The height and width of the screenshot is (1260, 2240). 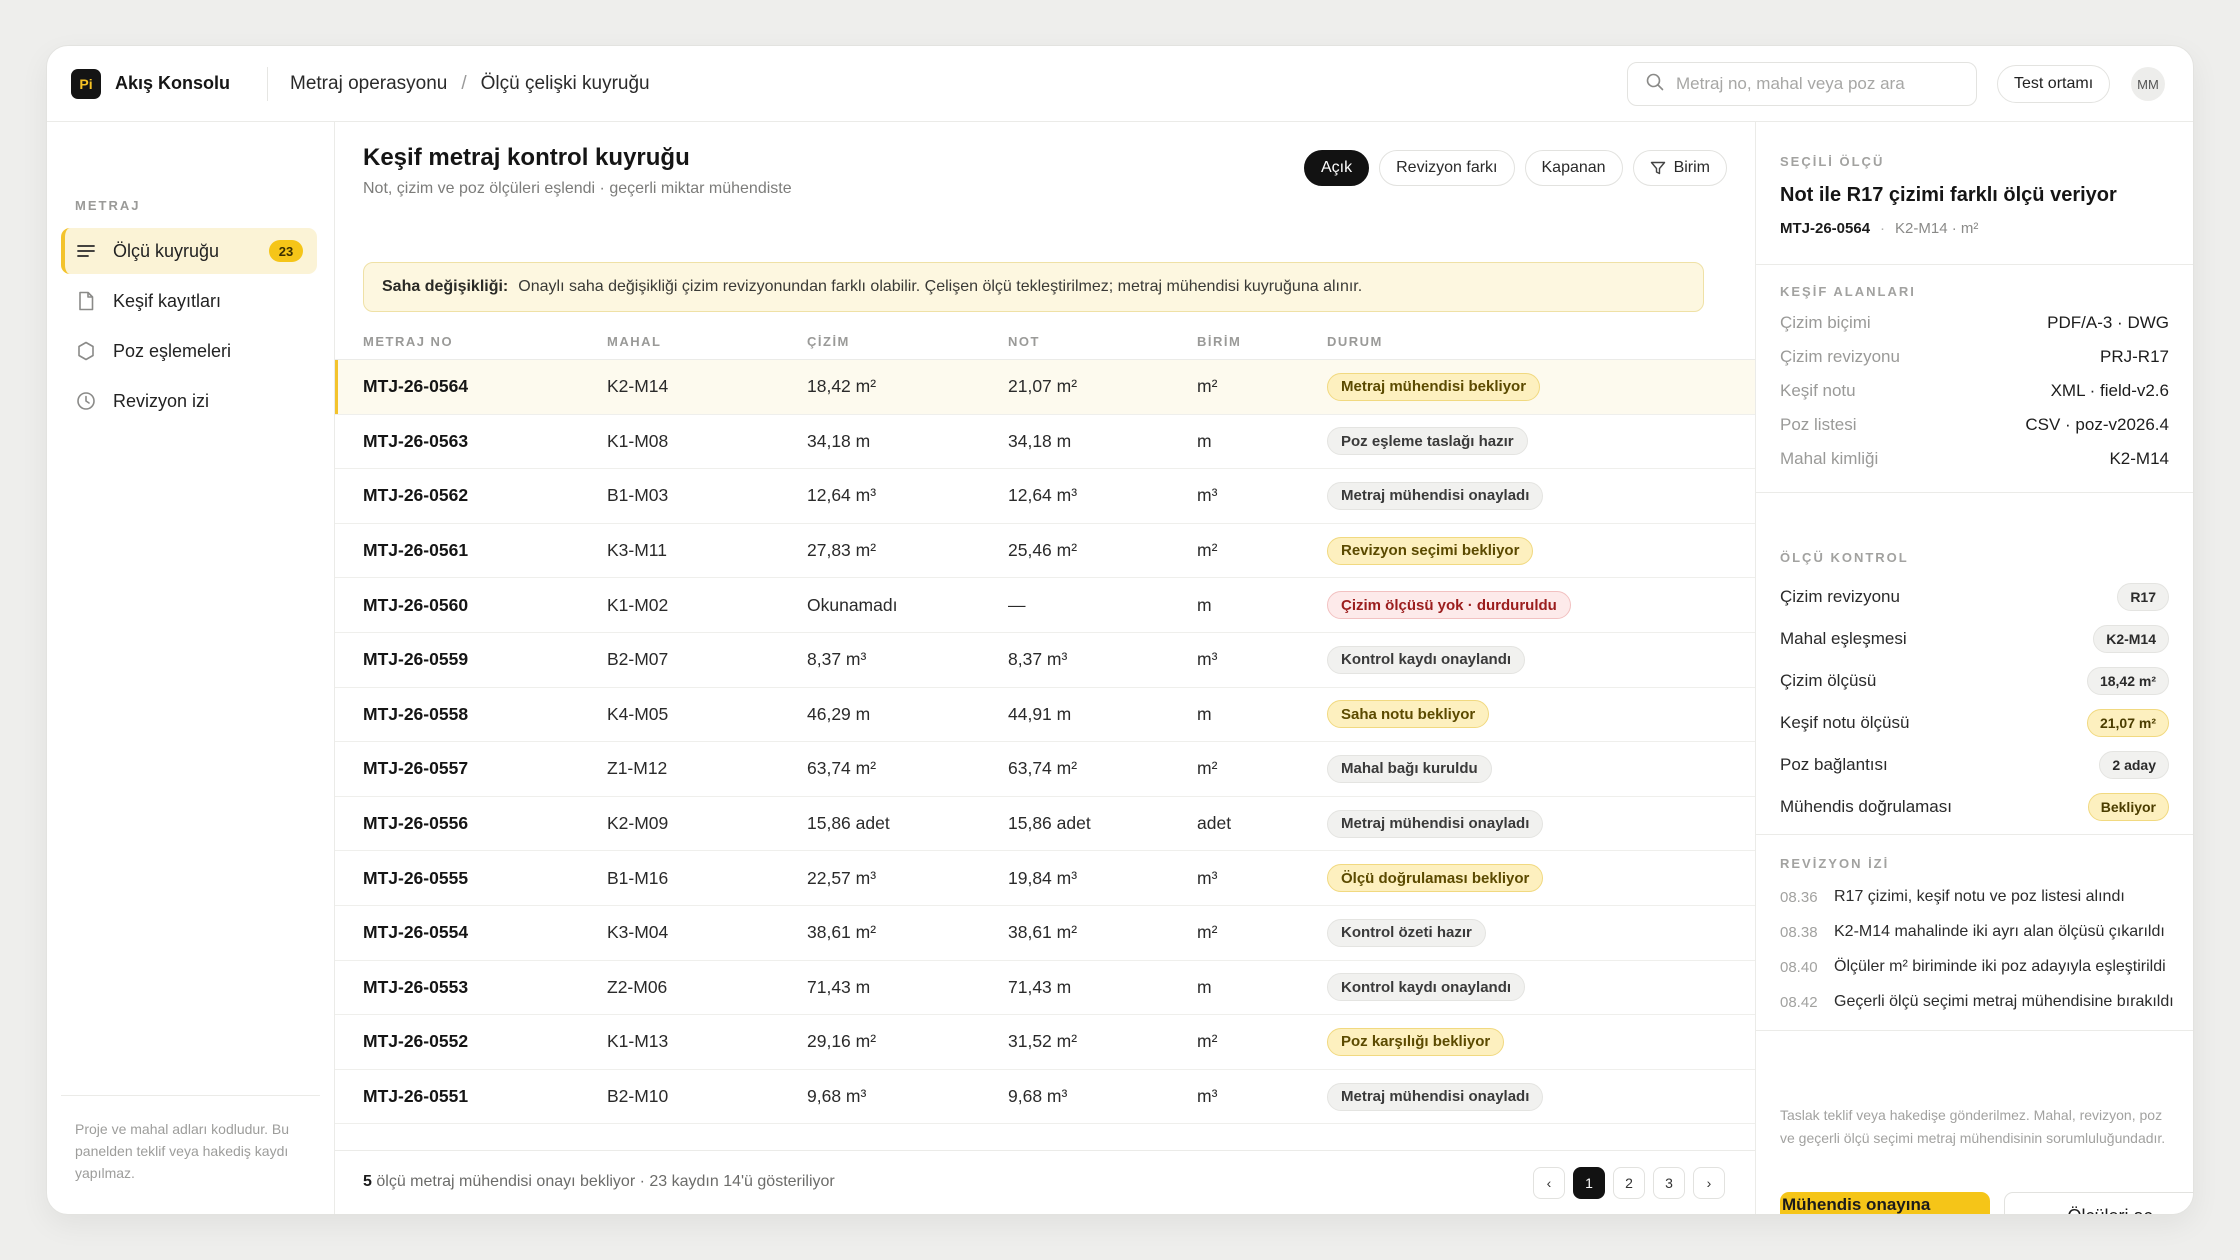 I want to click on cell-durum: Metraj mühendisi onayladı, so click(x=1435, y=1097).